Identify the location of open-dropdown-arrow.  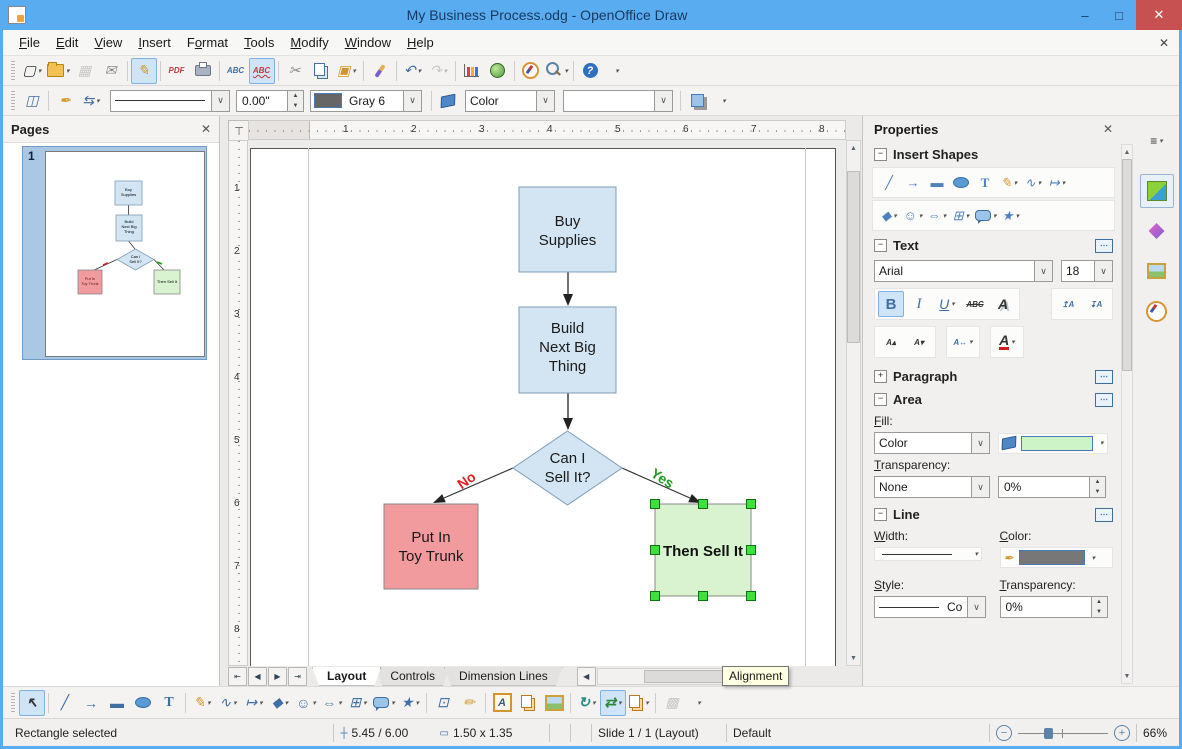
(68, 71).